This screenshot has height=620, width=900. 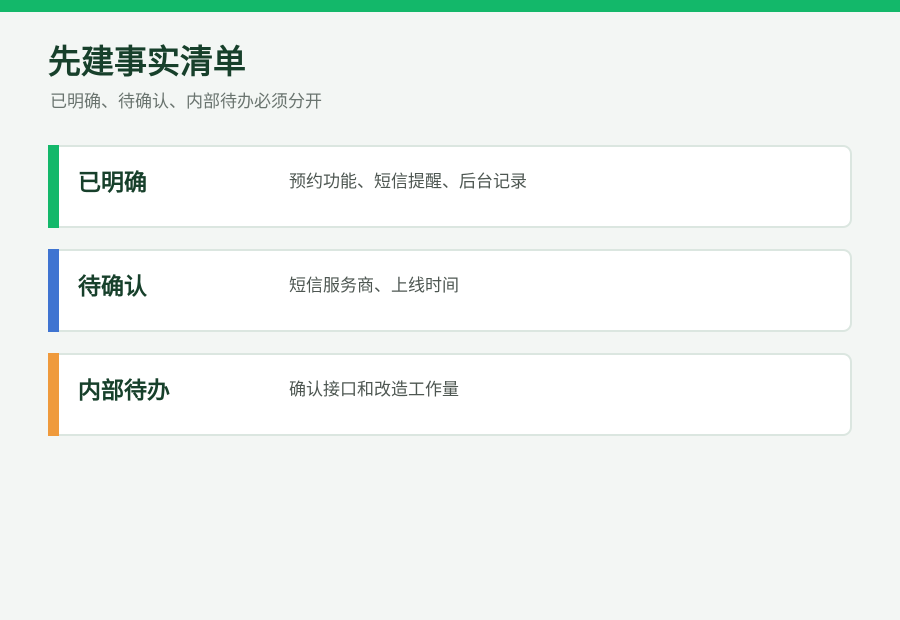 I want to click on page-title: 先建事实清单, so click(x=147, y=61).